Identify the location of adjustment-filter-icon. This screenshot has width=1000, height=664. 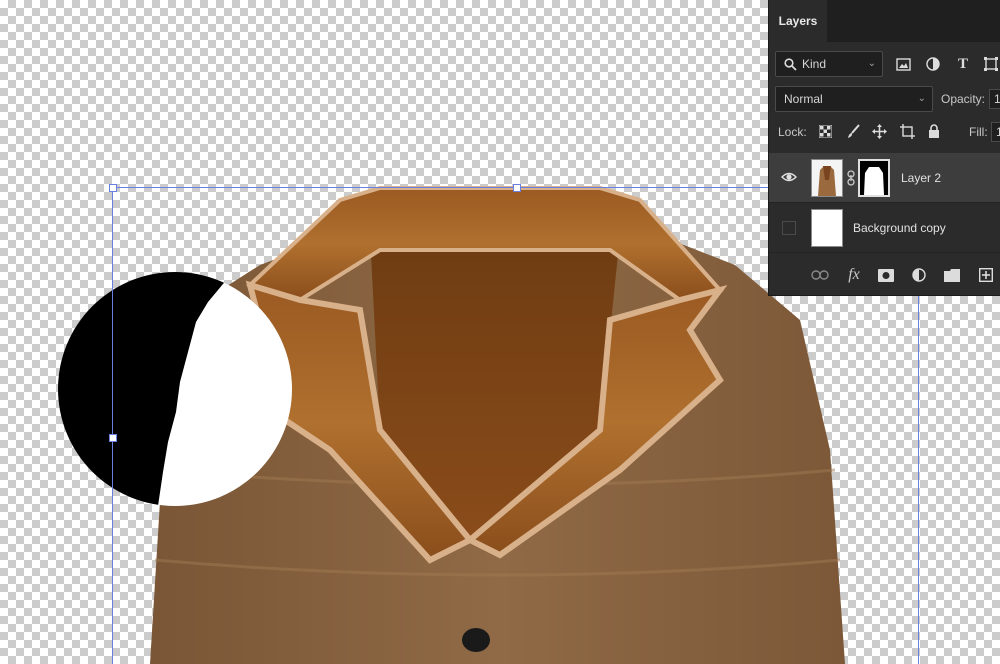
(933, 64).